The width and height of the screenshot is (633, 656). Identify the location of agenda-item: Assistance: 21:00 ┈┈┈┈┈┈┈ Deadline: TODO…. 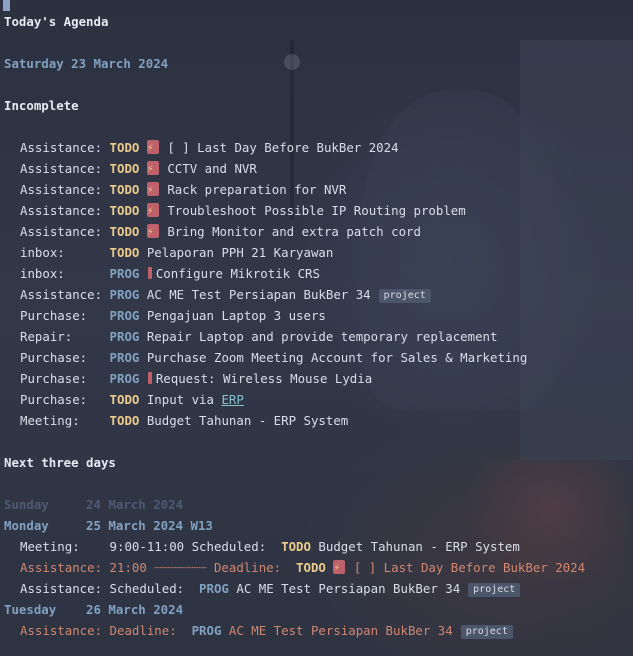
(302, 567).